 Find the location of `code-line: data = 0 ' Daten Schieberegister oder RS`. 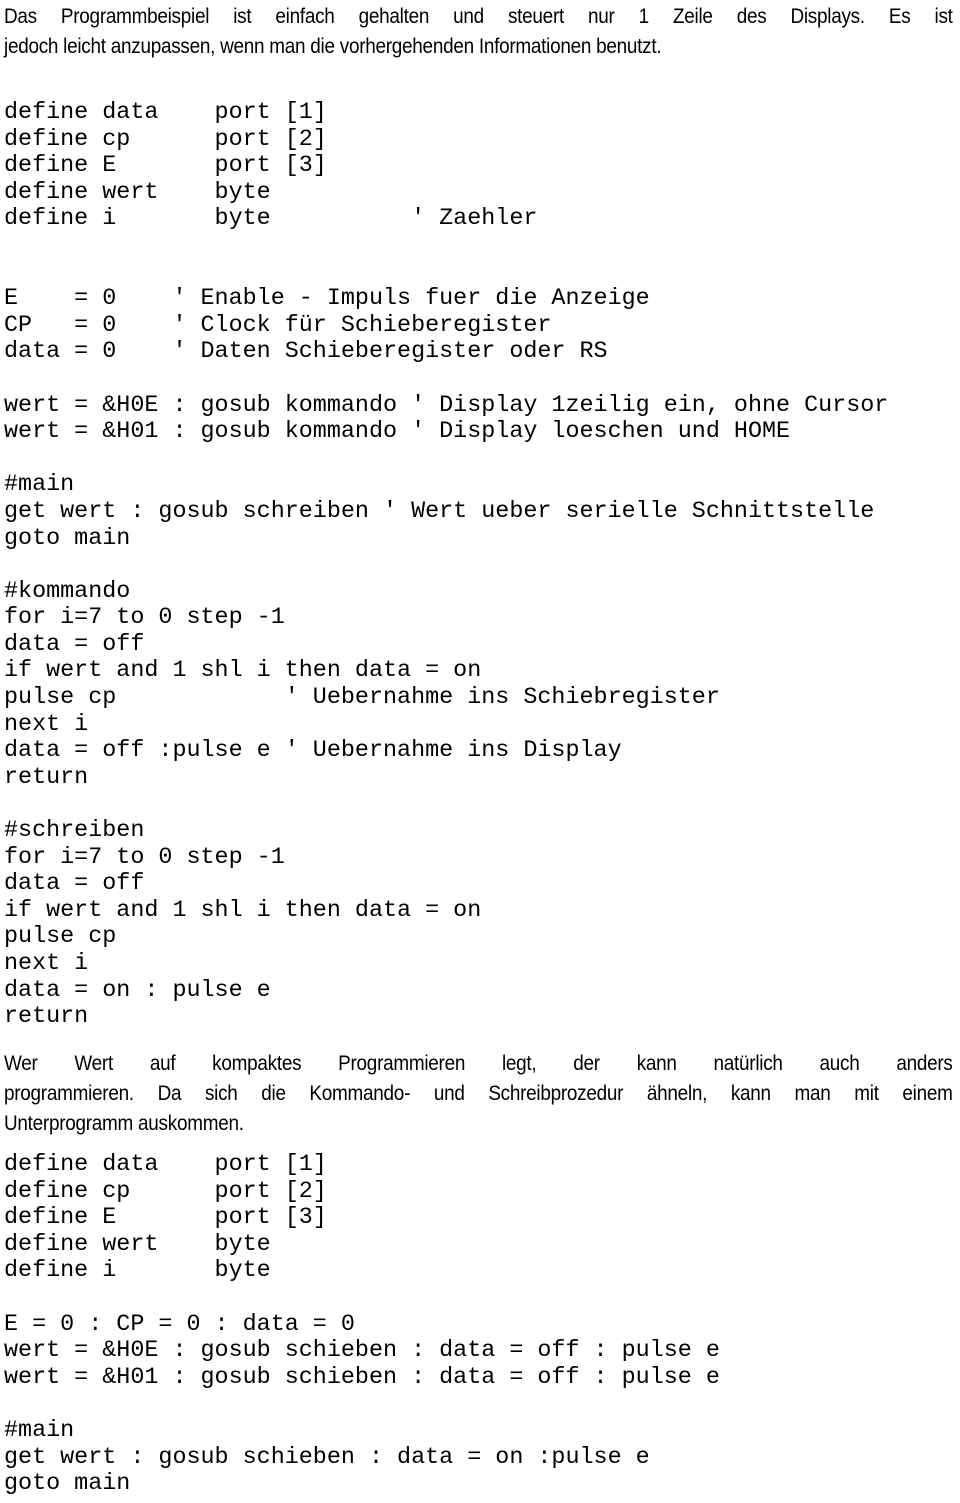

code-line: data = 0 ' Daten Schieberegister oder RS is located at coordinates (306, 352).